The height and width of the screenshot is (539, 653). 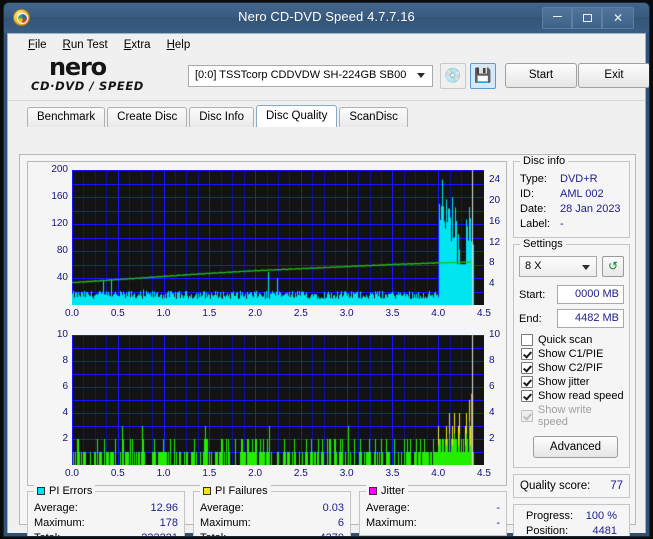 What do you see at coordinates (373, 117) in the screenshot?
I see `tab-scandisc: ScanDisc` at bounding box center [373, 117].